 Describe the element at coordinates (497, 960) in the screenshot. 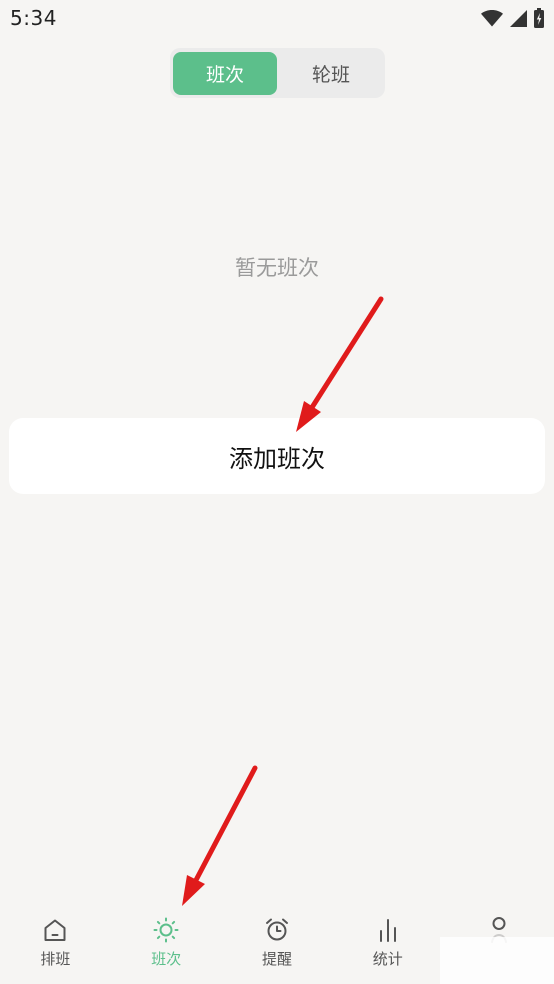

I see `overlay-patch` at that location.